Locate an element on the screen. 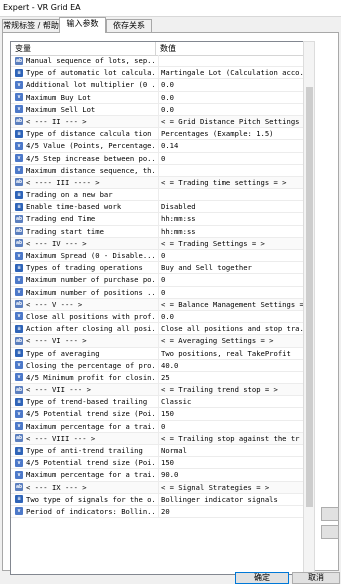 This screenshot has width=341, height=584. parameter-value: Percentages (Example: 1.5) is located at coordinates (230, 134).